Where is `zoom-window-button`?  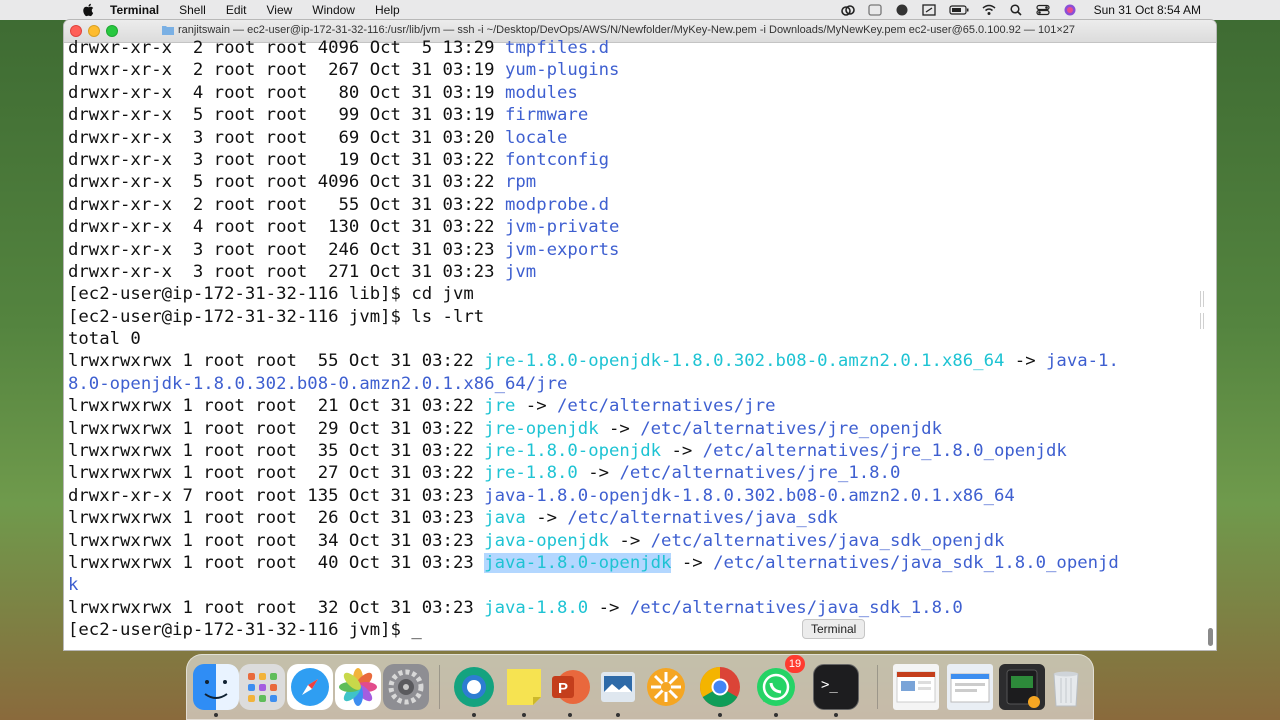 zoom-window-button is located at coordinates (112, 31).